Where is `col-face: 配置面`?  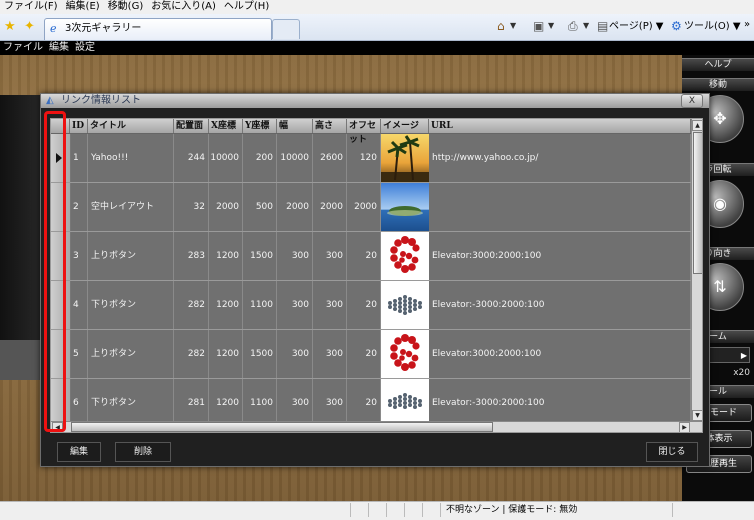 col-face: 配置面 is located at coordinates (191, 126).